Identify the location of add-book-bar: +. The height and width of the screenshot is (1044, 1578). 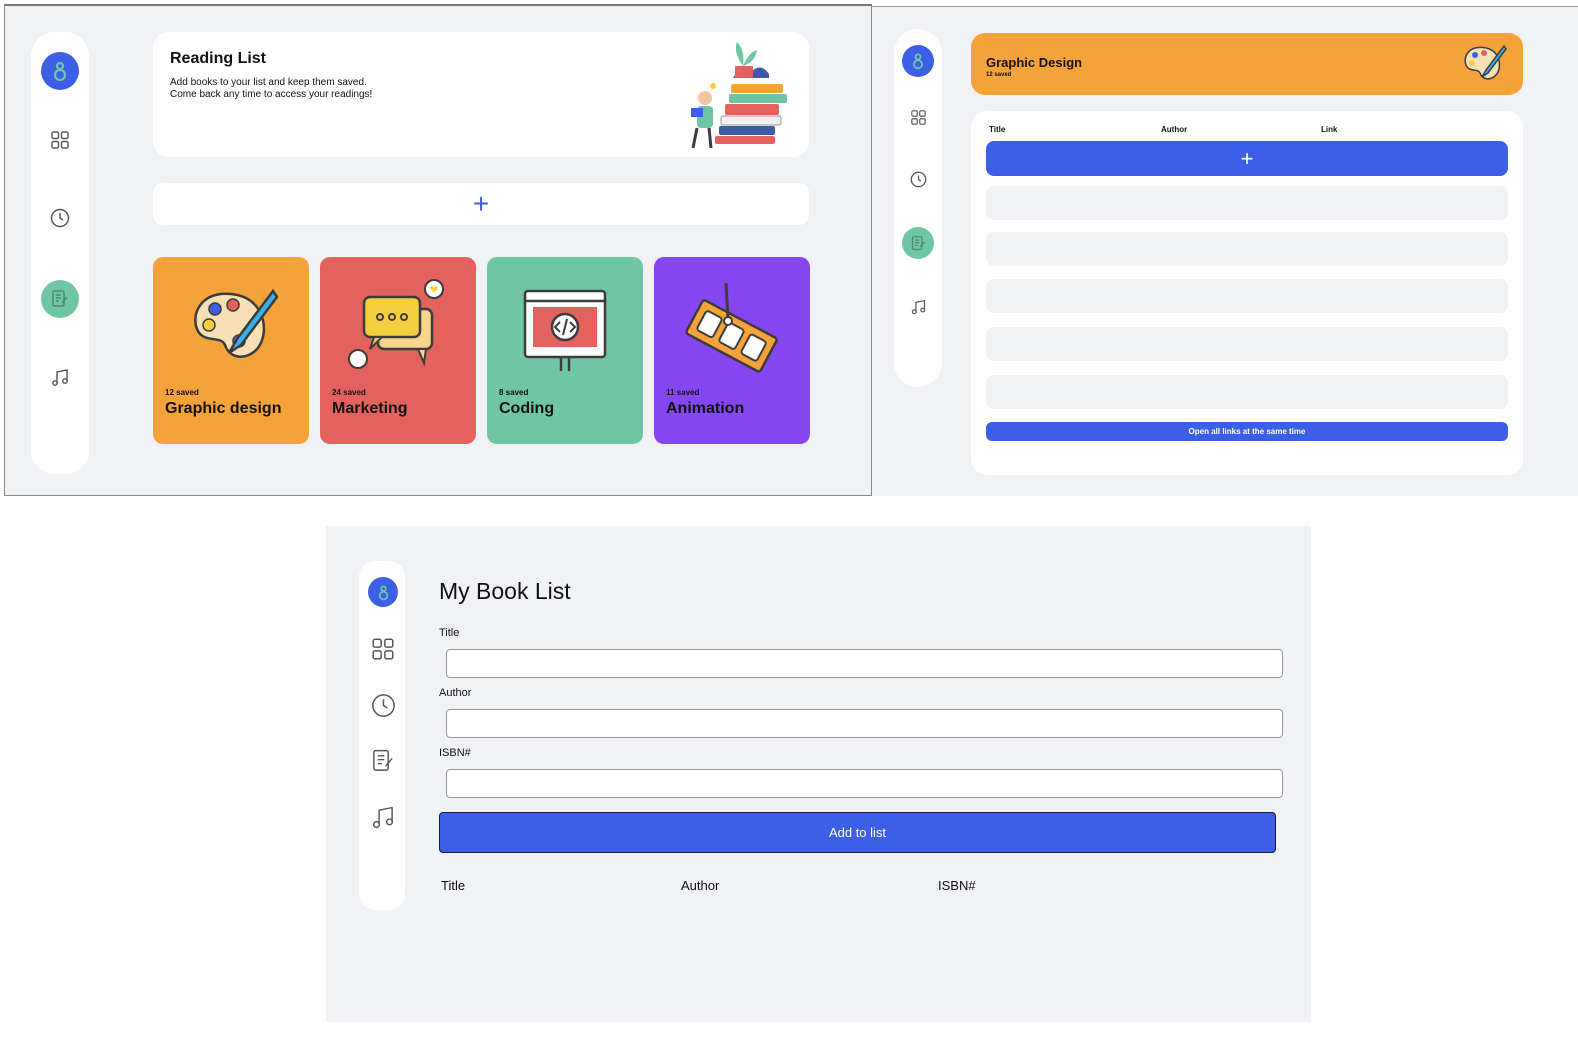
(481, 204).